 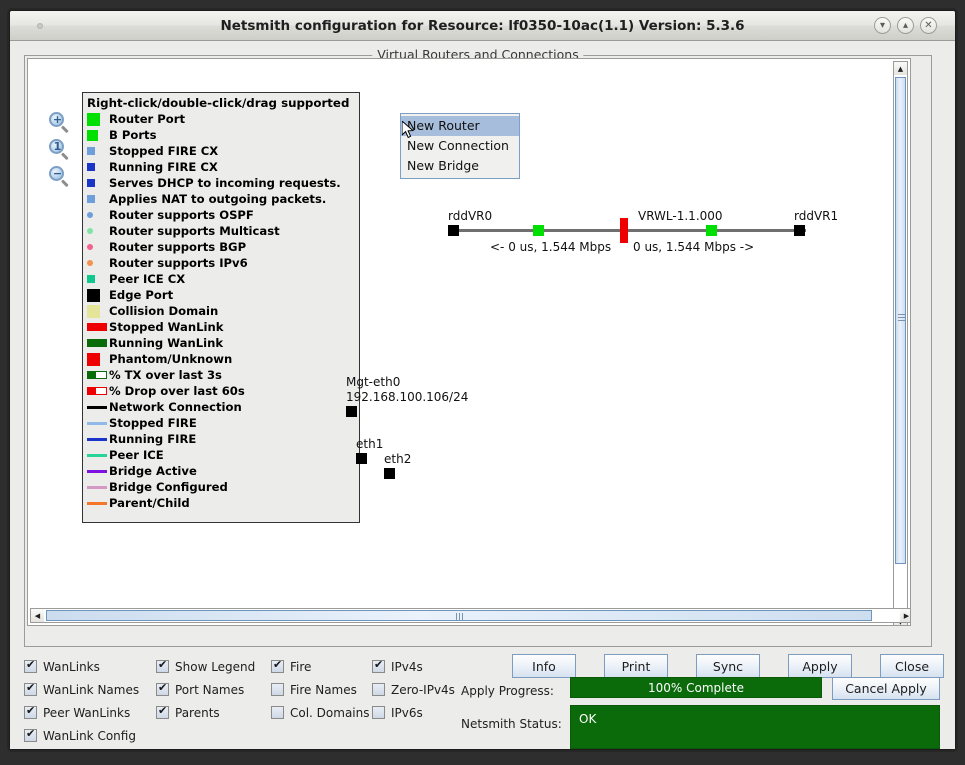 What do you see at coordinates (755, 727) in the screenshot?
I see `netsmith-status-box: OK` at bounding box center [755, 727].